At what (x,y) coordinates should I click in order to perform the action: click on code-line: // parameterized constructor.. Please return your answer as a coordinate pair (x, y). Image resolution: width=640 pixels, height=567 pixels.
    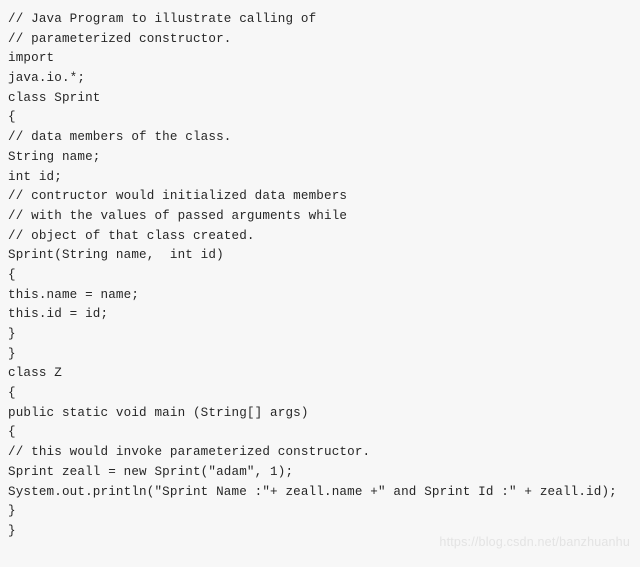
    Looking at the image, I should click on (320, 40).